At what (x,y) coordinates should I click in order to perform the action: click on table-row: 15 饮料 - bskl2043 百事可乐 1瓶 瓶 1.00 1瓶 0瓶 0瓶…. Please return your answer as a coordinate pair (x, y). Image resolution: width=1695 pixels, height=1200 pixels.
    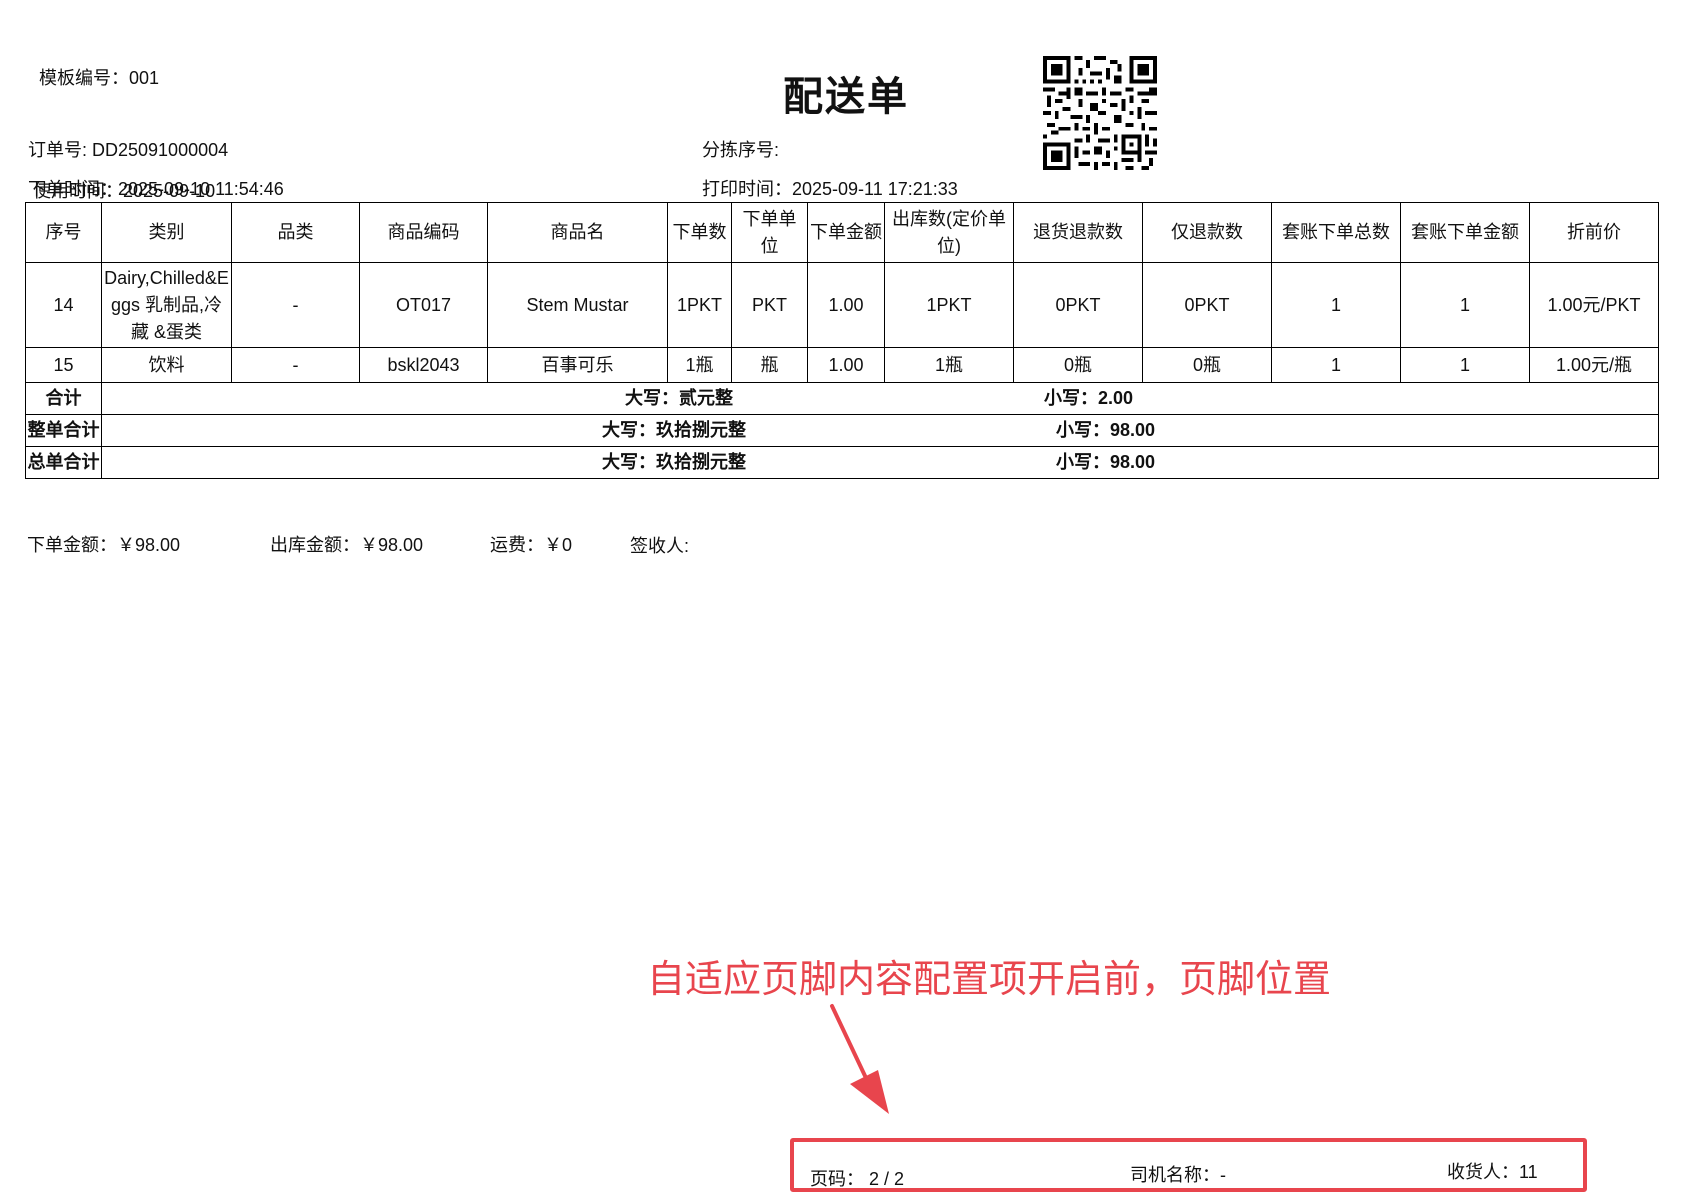
    Looking at the image, I should click on (842, 365).